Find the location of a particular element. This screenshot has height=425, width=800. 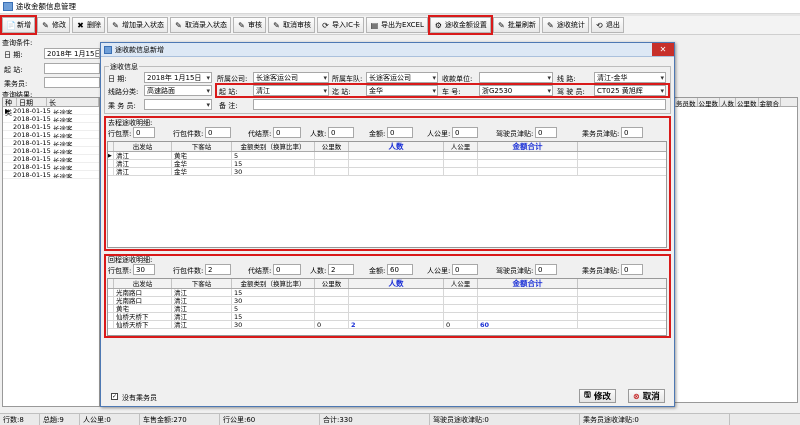

edit-button-dialog: 🖫 修改 is located at coordinates (597, 396).